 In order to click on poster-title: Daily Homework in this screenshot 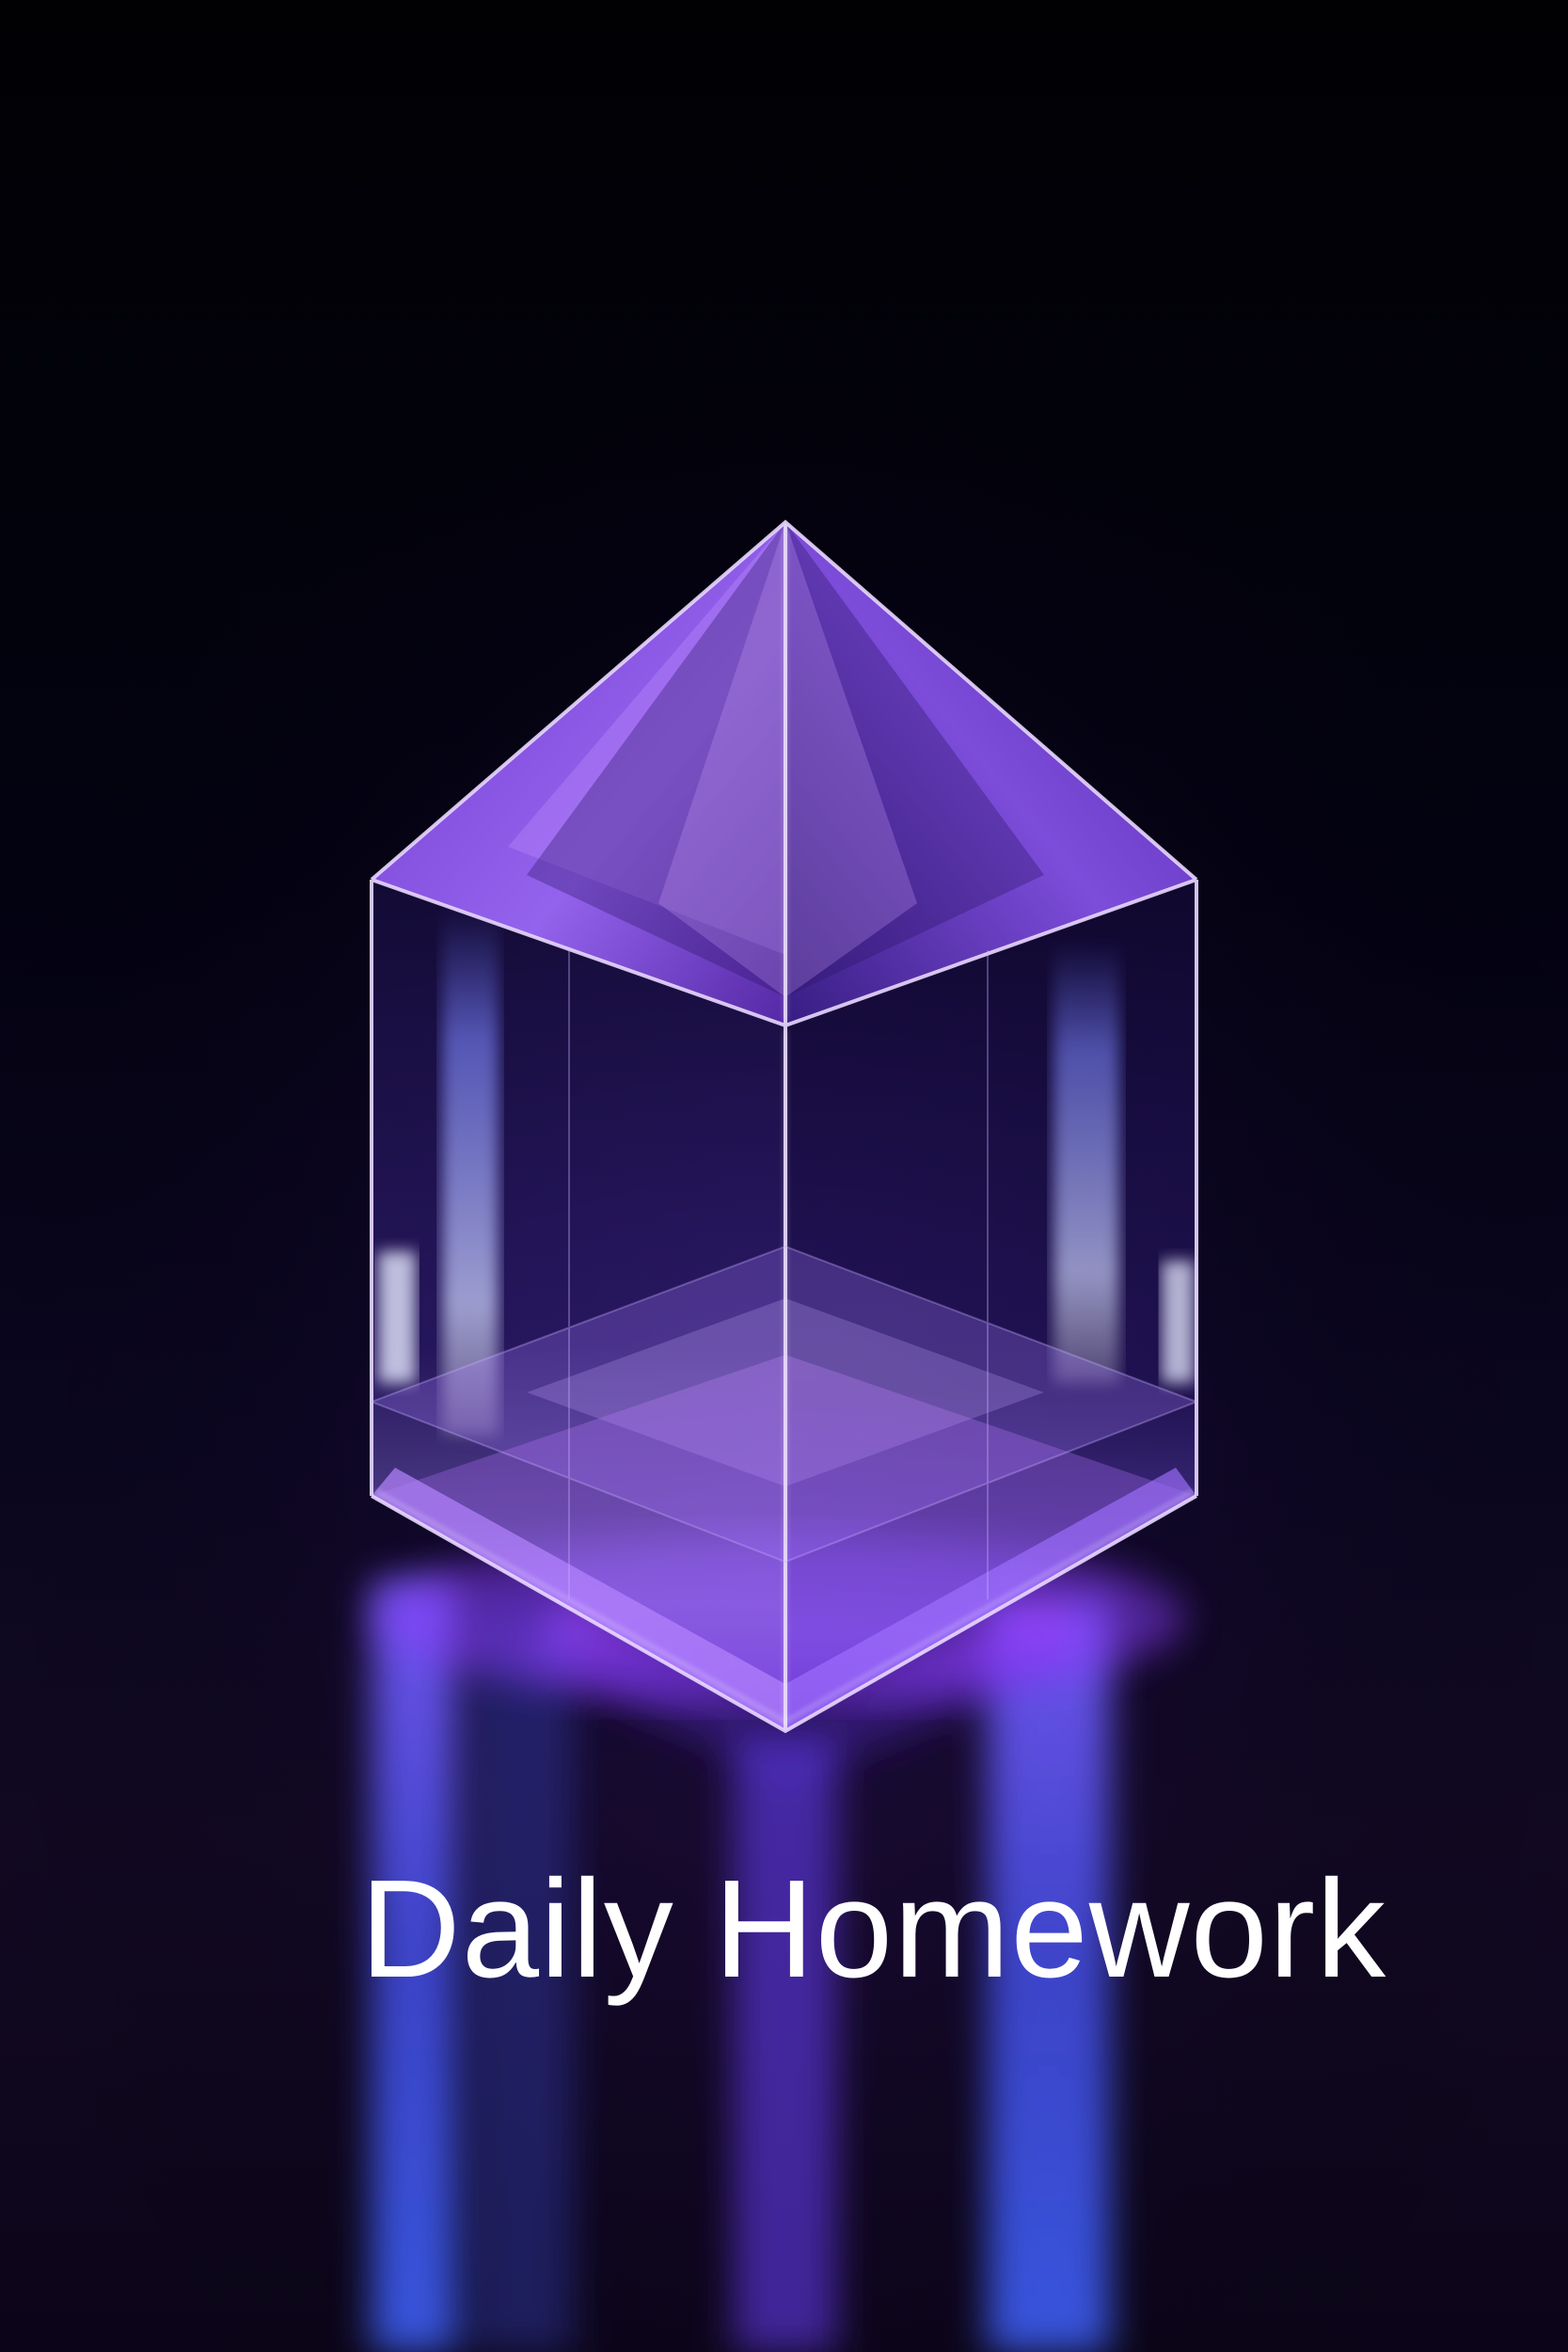, I will do `click(873, 1929)`.